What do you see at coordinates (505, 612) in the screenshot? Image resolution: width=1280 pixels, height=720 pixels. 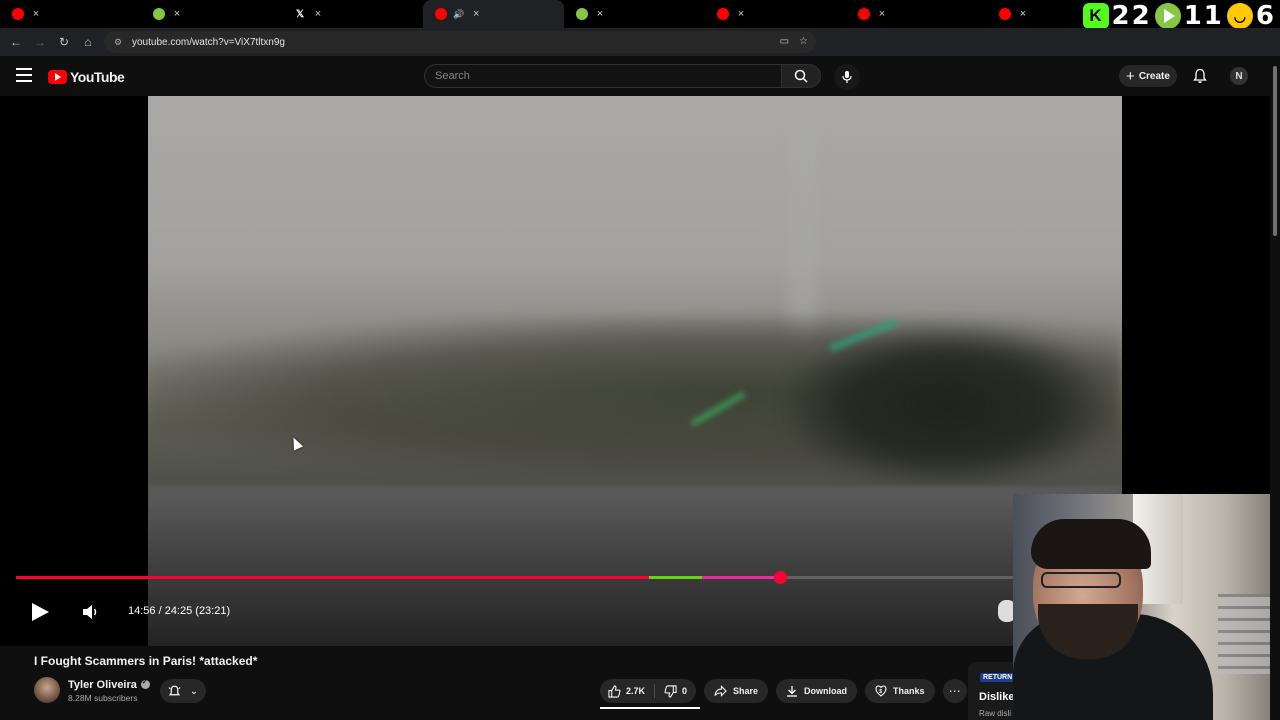 I see `player-controls: 14:56 / 24:25 (23:21)` at bounding box center [505, 612].